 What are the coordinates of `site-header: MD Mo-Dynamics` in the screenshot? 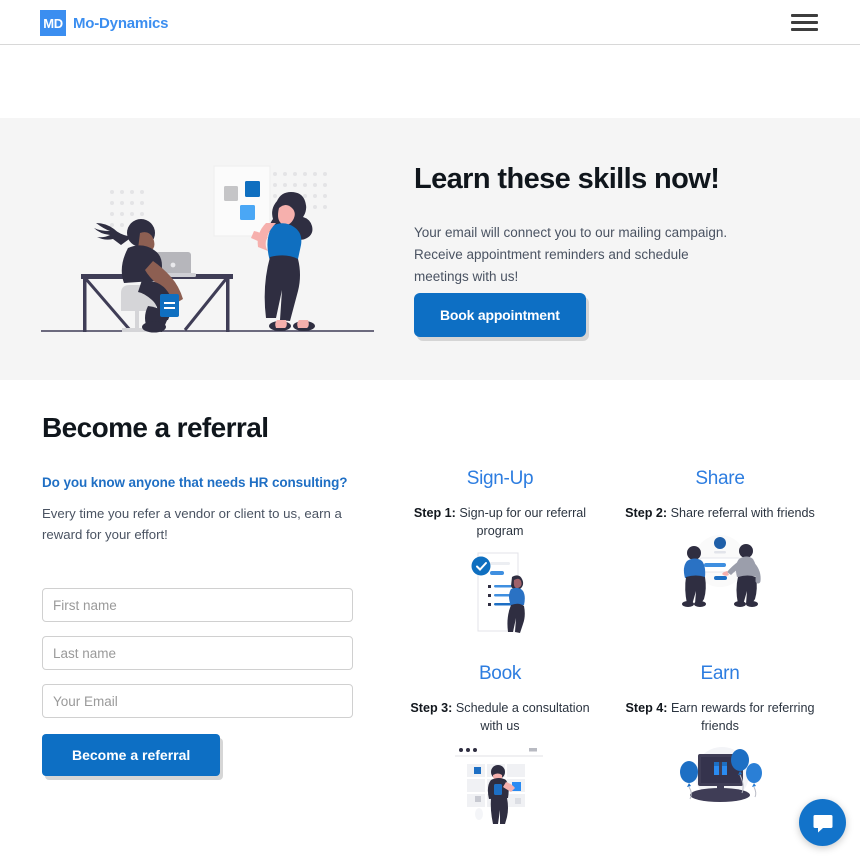 It's located at (430, 22).